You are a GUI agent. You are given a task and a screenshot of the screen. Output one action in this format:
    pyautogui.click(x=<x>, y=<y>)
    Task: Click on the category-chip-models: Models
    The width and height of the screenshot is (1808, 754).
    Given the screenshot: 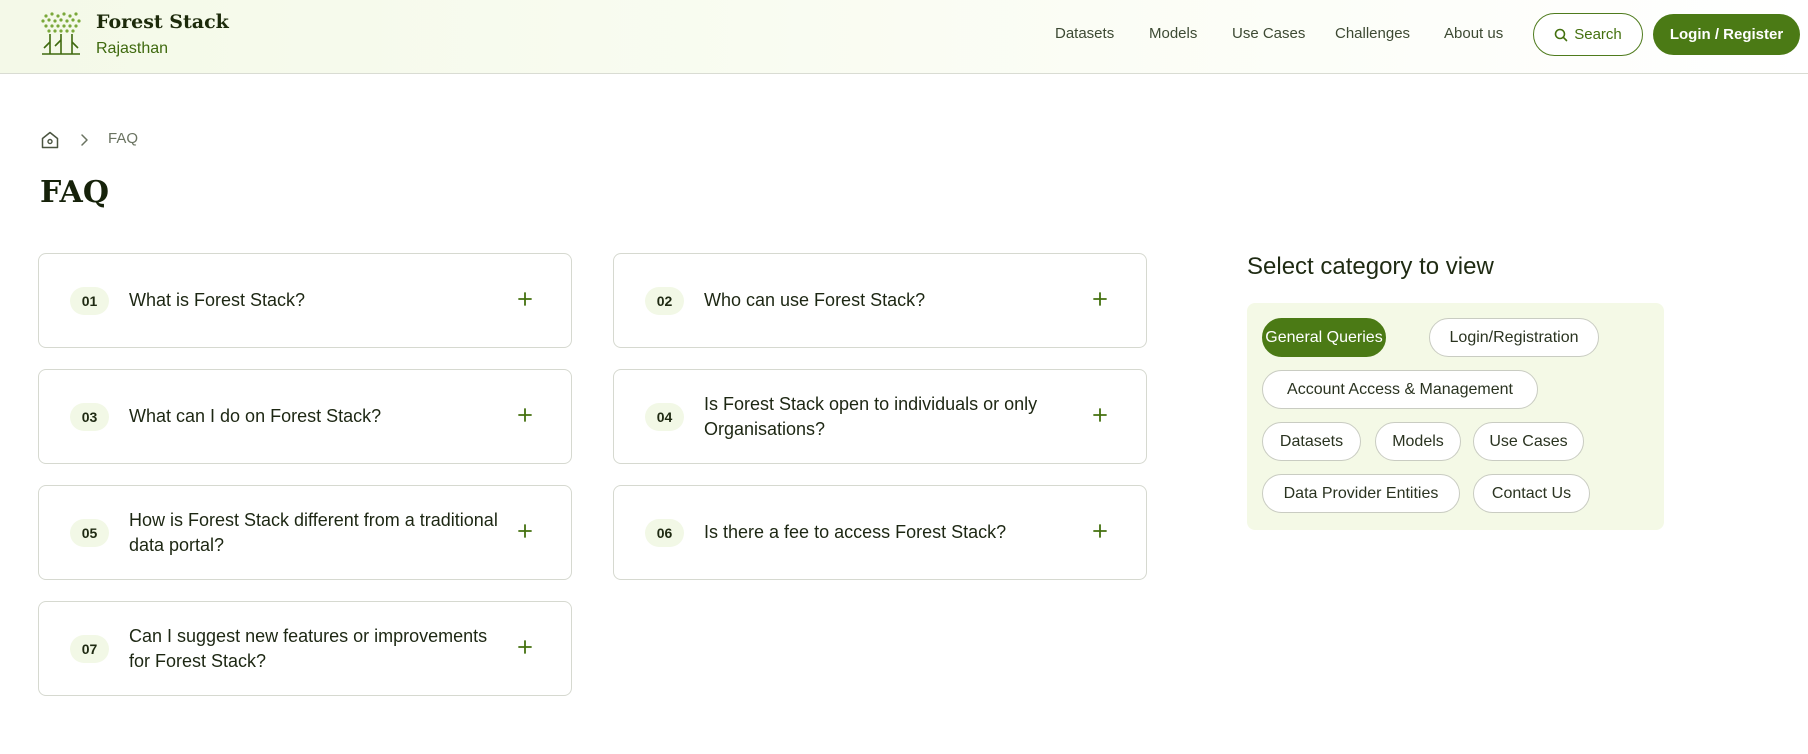 What is the action you would take?
    pyautogui.click(x=1418, y=441)
    